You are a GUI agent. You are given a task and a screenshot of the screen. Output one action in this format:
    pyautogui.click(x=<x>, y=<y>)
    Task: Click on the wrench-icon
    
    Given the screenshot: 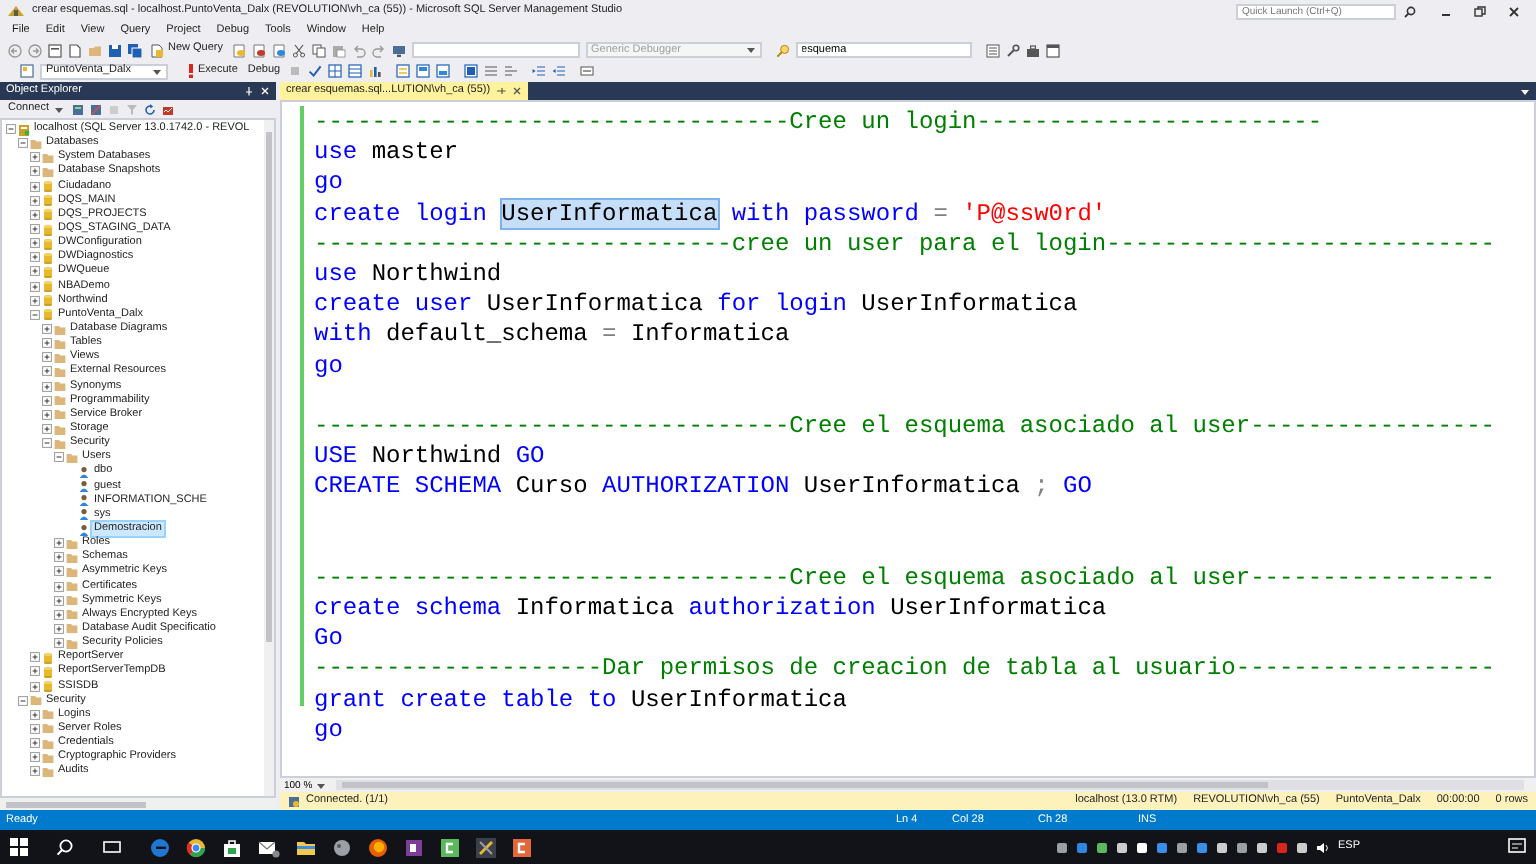 What is the action you would take?
    pyautogui.click(x=1012, y=50)
    